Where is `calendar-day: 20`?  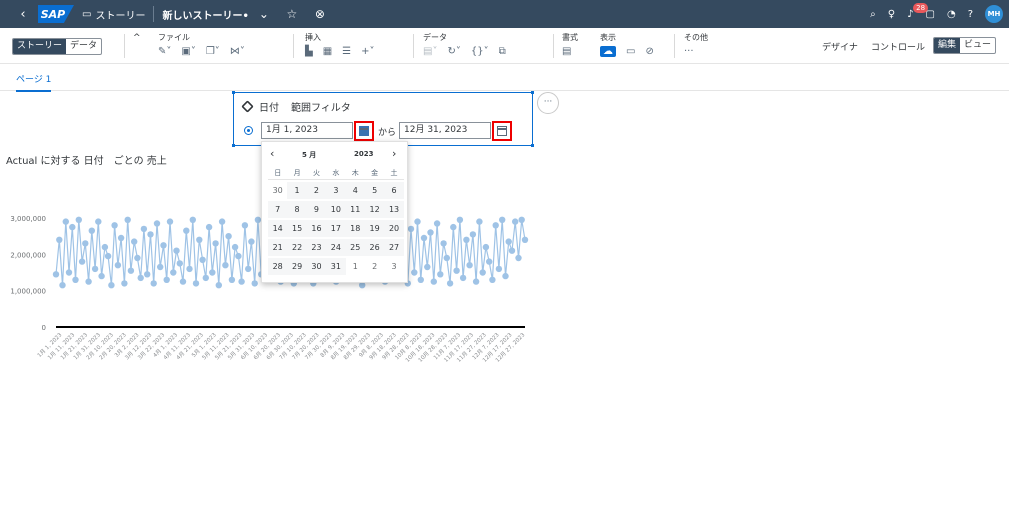
calendar-day: 20 is located at coordinates (394, 228).